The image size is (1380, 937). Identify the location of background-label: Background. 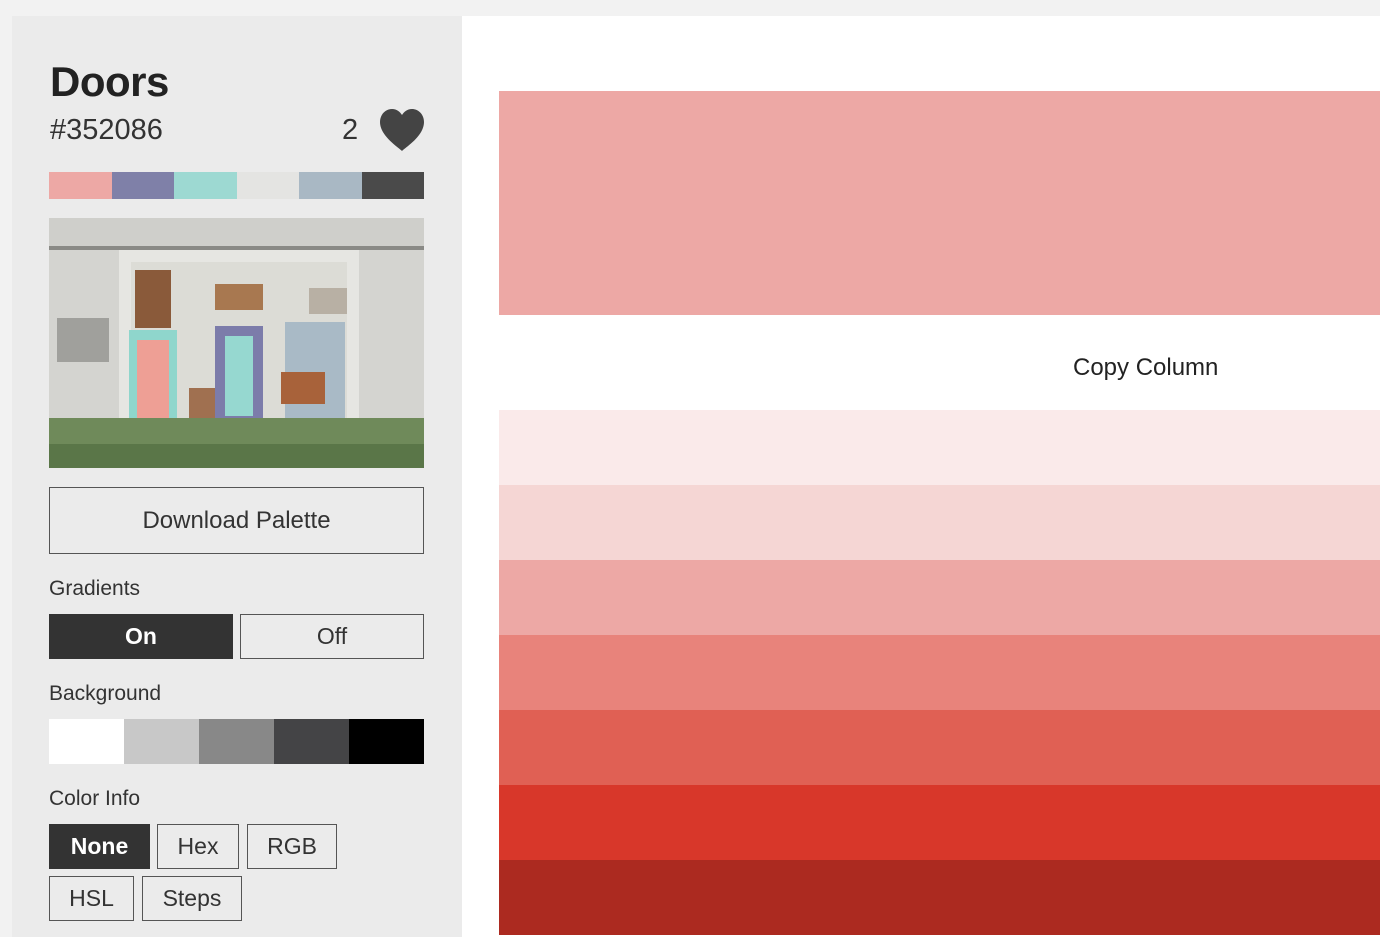
(105, 693).